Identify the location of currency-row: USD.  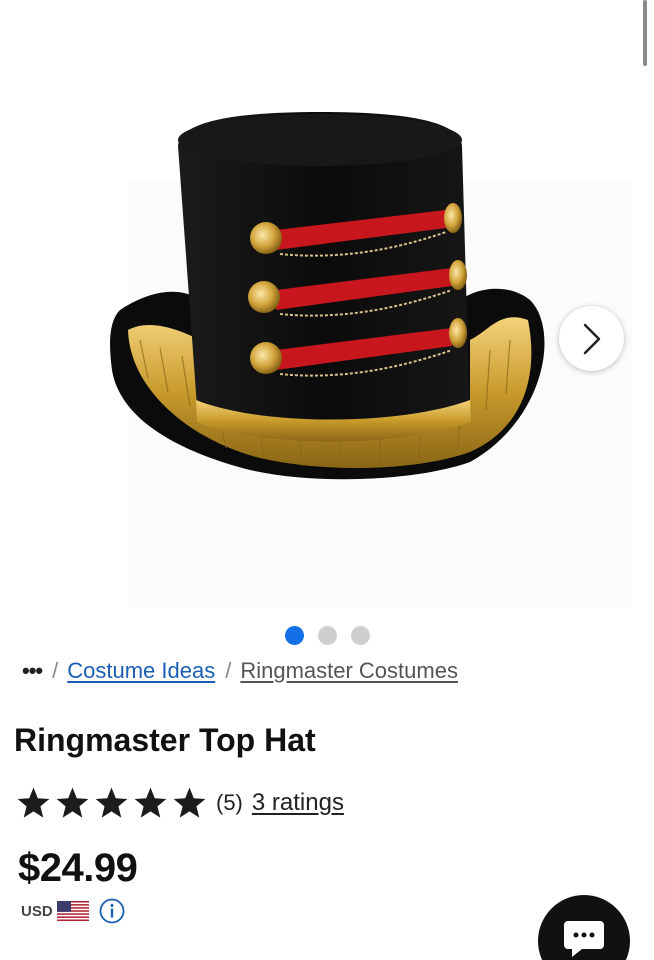
(73, 911).